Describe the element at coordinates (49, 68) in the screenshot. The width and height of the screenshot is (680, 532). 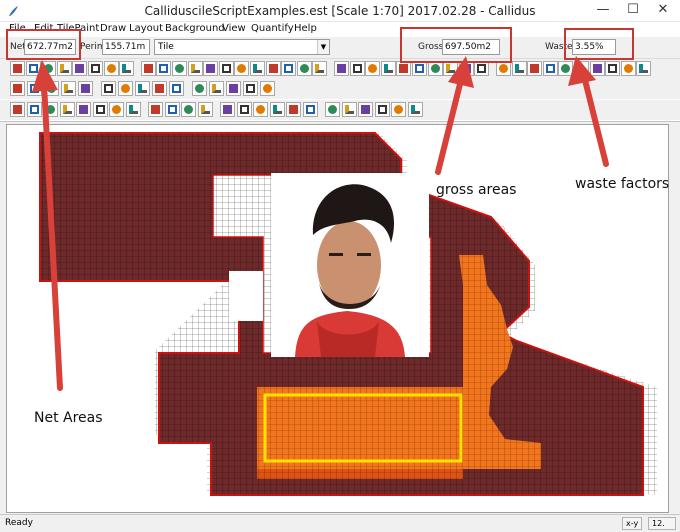
I see `rectangle-icon` at that location.